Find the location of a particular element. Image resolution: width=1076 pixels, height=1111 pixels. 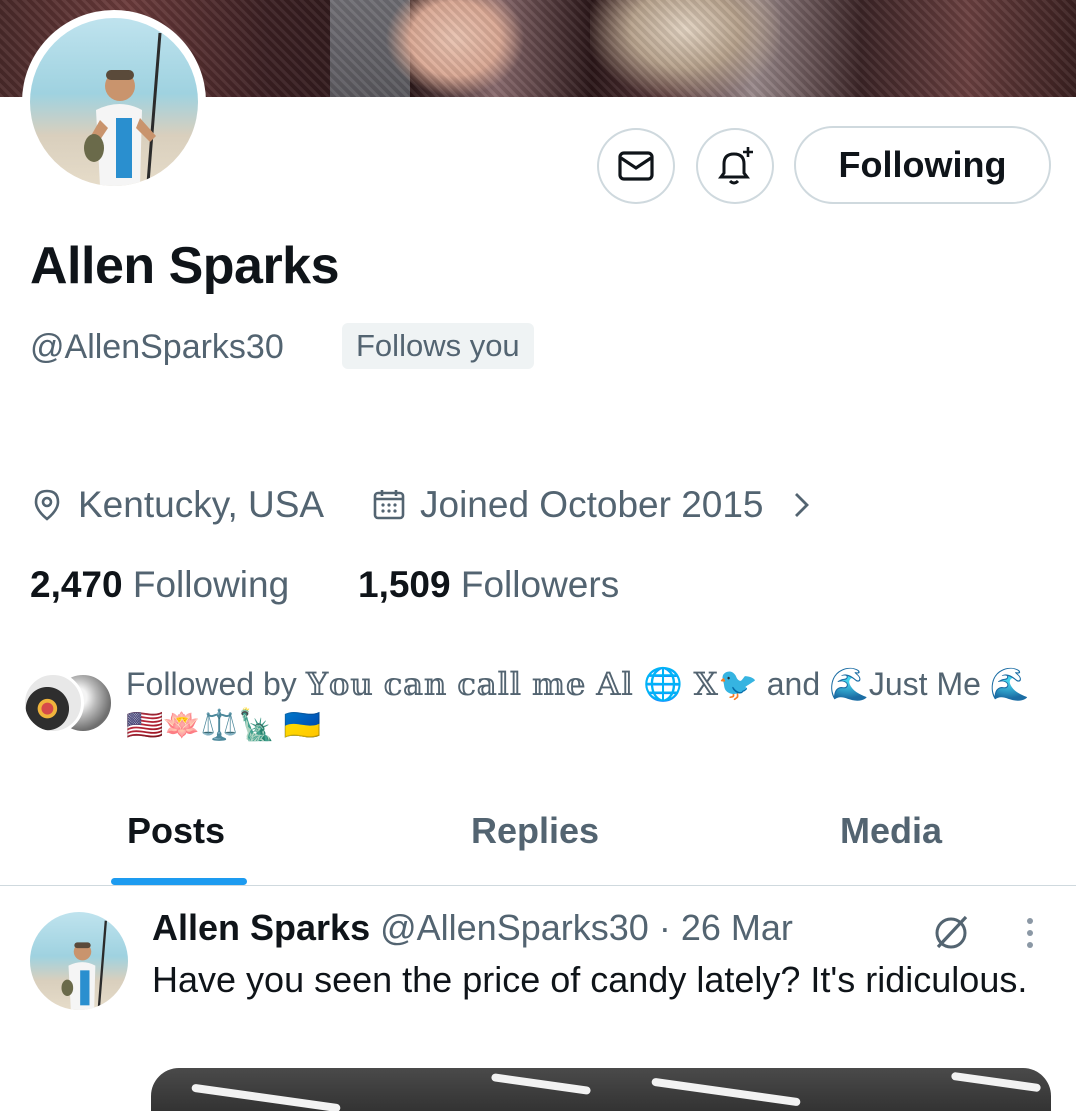

grok-button is located at coordinates (951, 934).